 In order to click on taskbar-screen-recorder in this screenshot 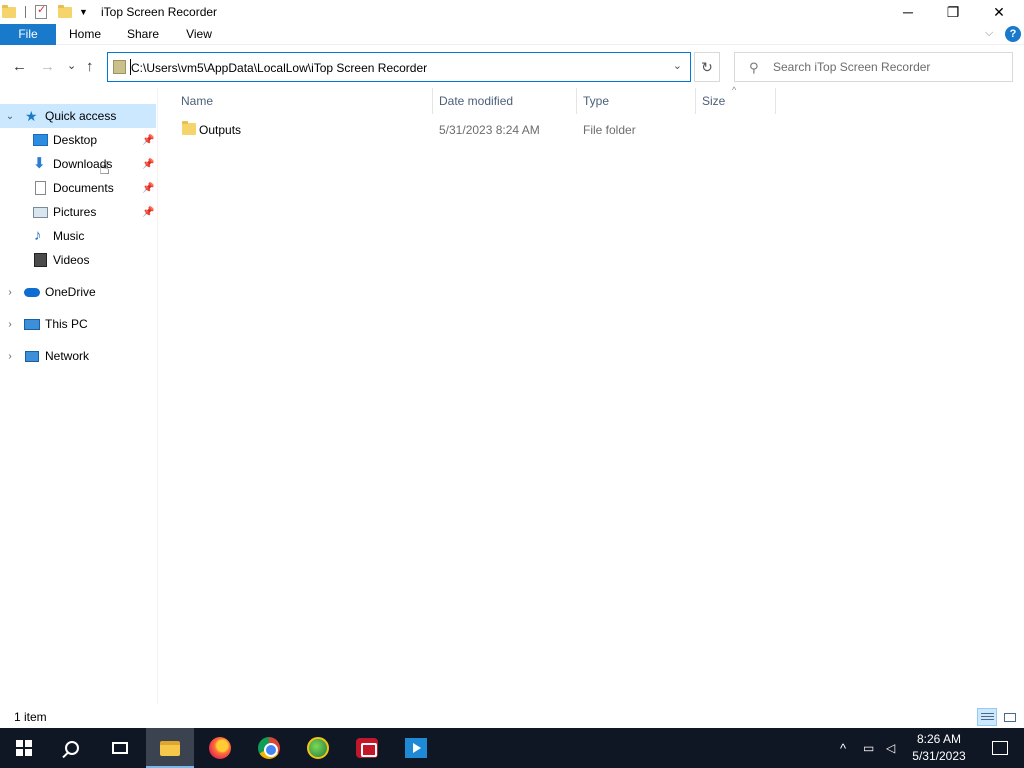, I will do `click(367, 748)`.